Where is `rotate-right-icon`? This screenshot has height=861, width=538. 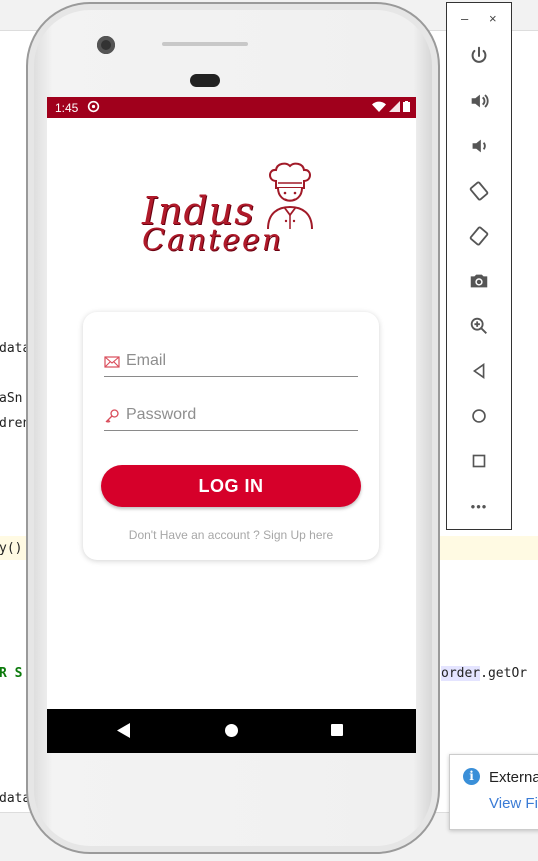 rotate-right-icon is located at coordinates (479, 236).